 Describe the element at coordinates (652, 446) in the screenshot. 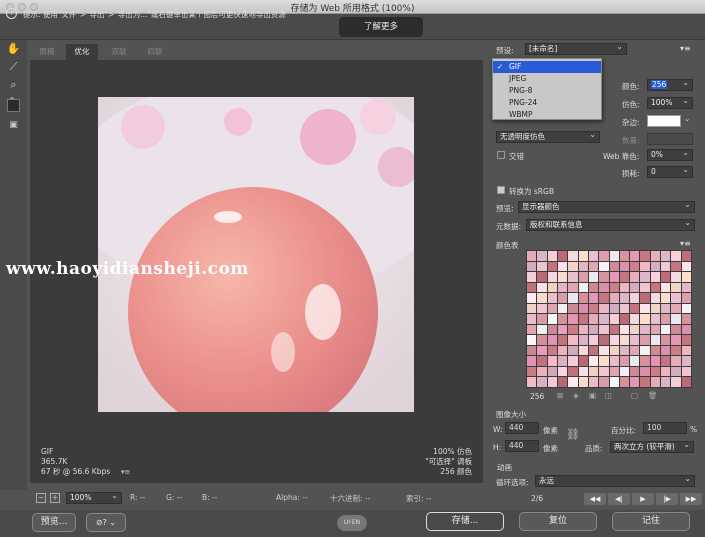

I see `quality-select: 两次立方 (较平滑)` at that location.